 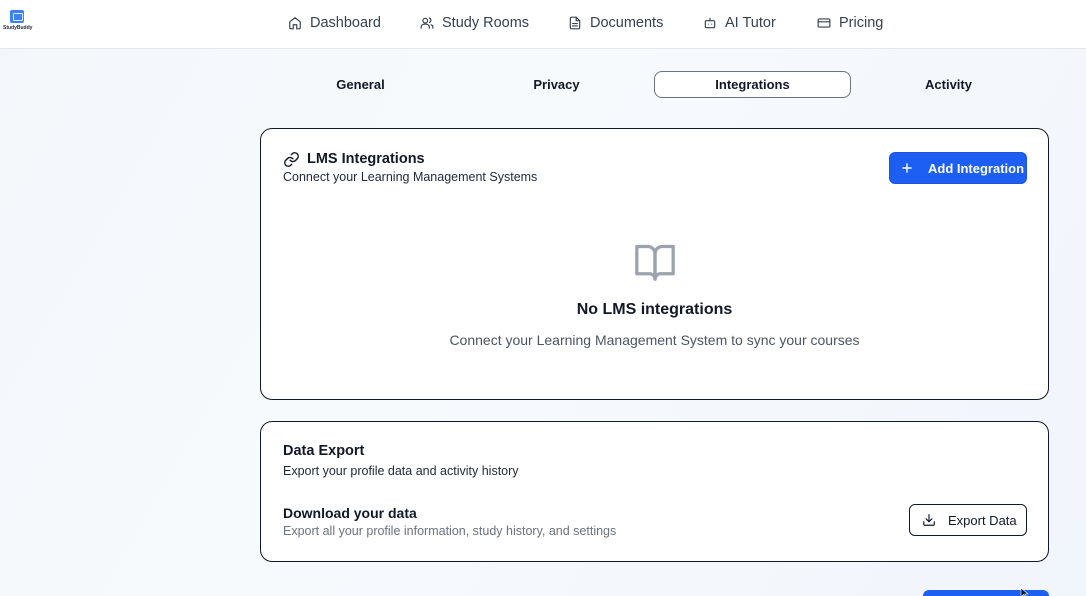 I want to click on nav-item-label: Dashboard, so click(x=345, y=23).